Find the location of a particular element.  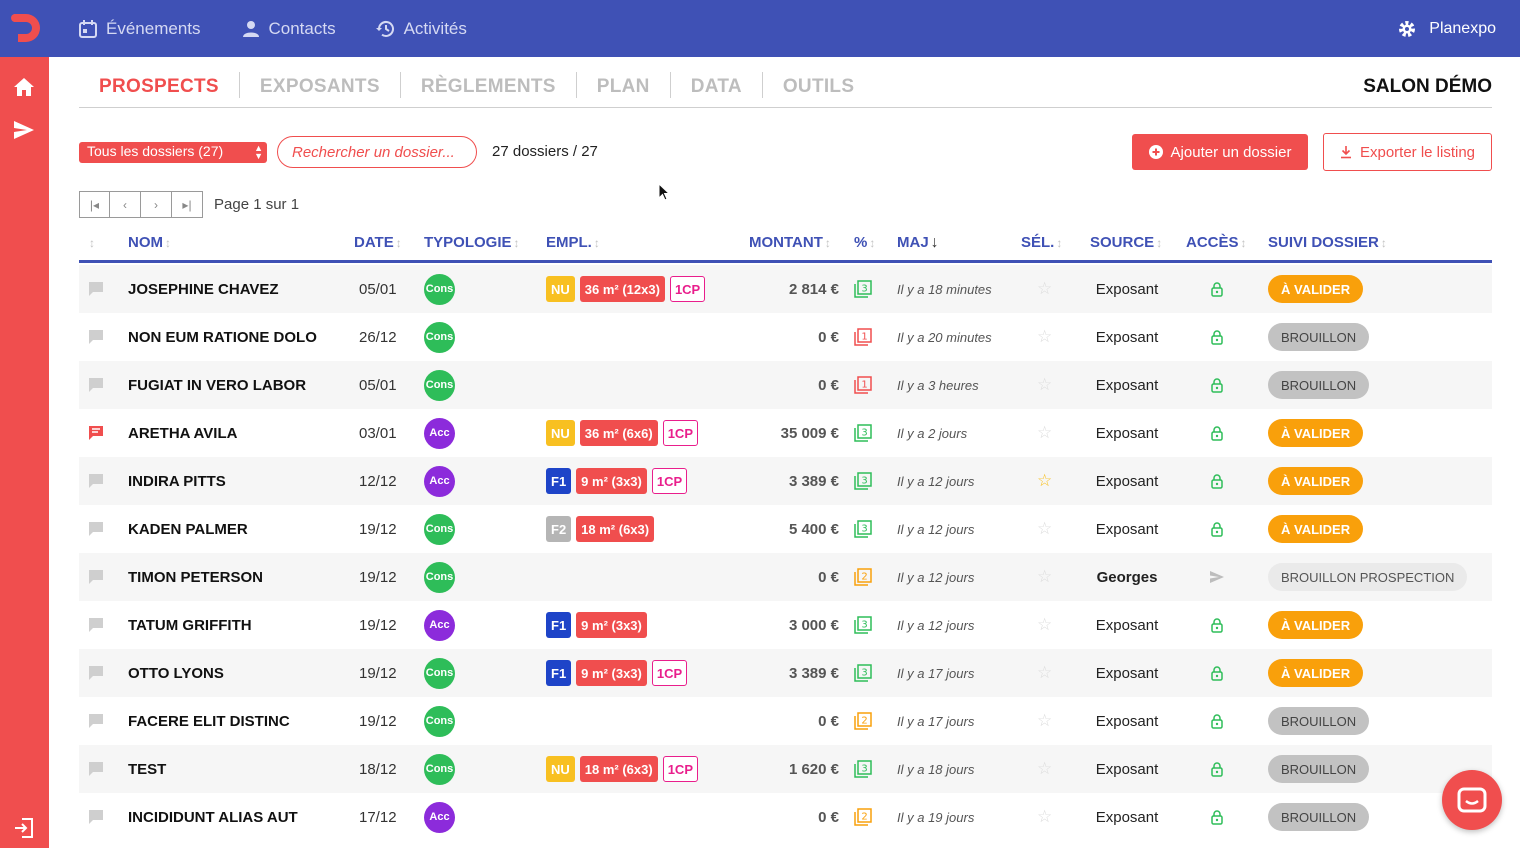

next-page-button: › is located at coordinates (156, 204).